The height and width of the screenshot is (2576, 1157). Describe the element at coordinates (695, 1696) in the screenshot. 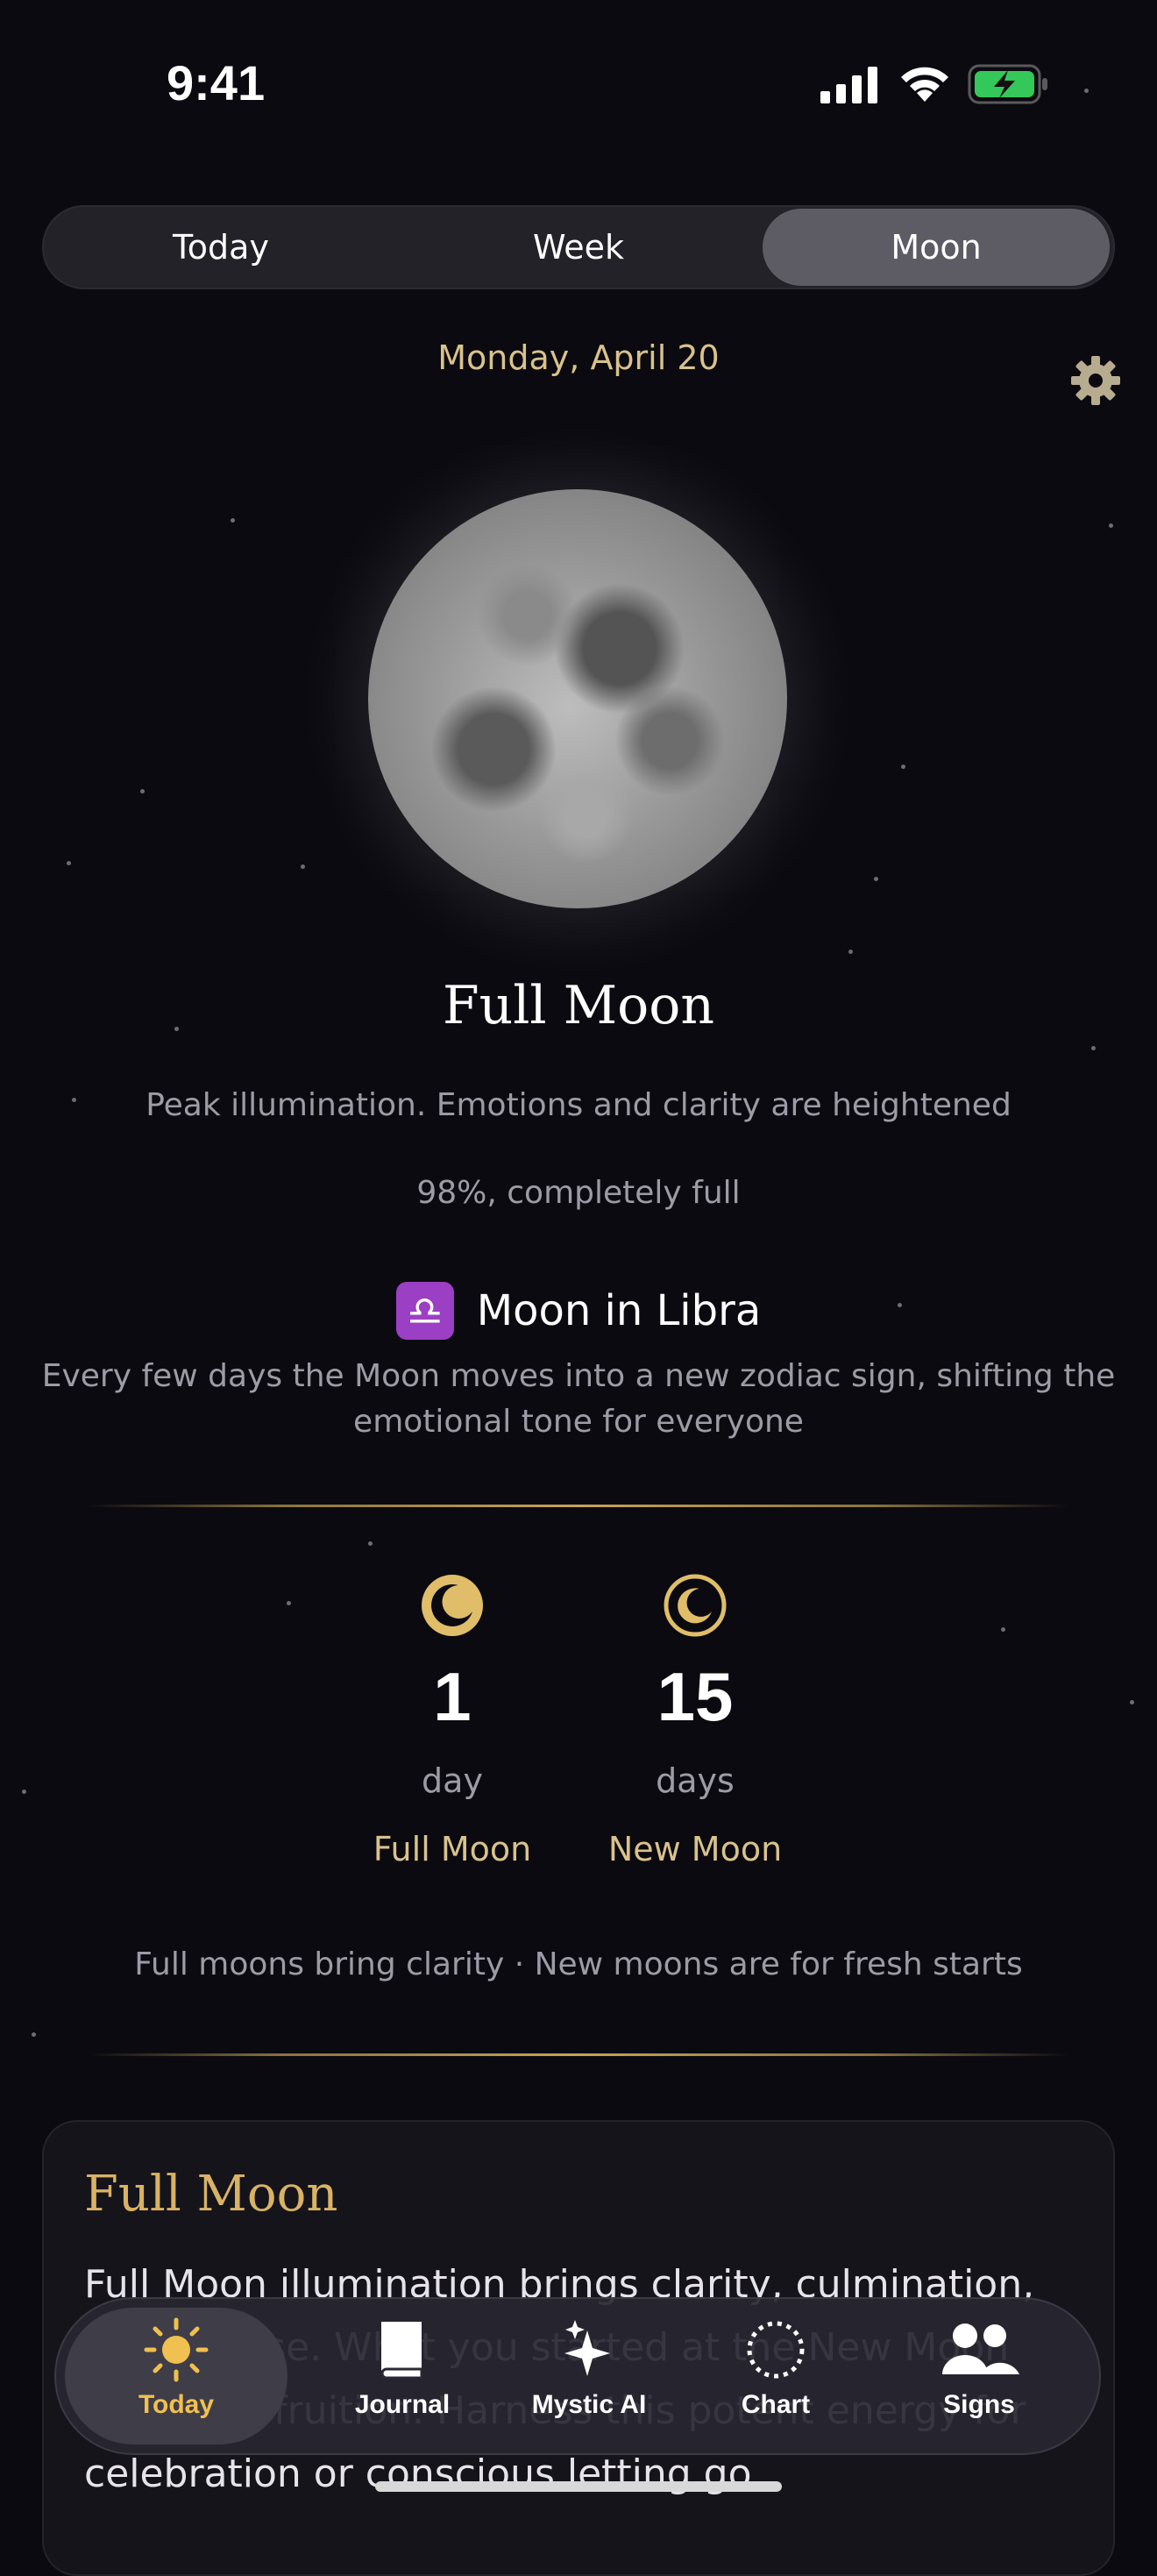

I see `countdown-number: 15` at that location.